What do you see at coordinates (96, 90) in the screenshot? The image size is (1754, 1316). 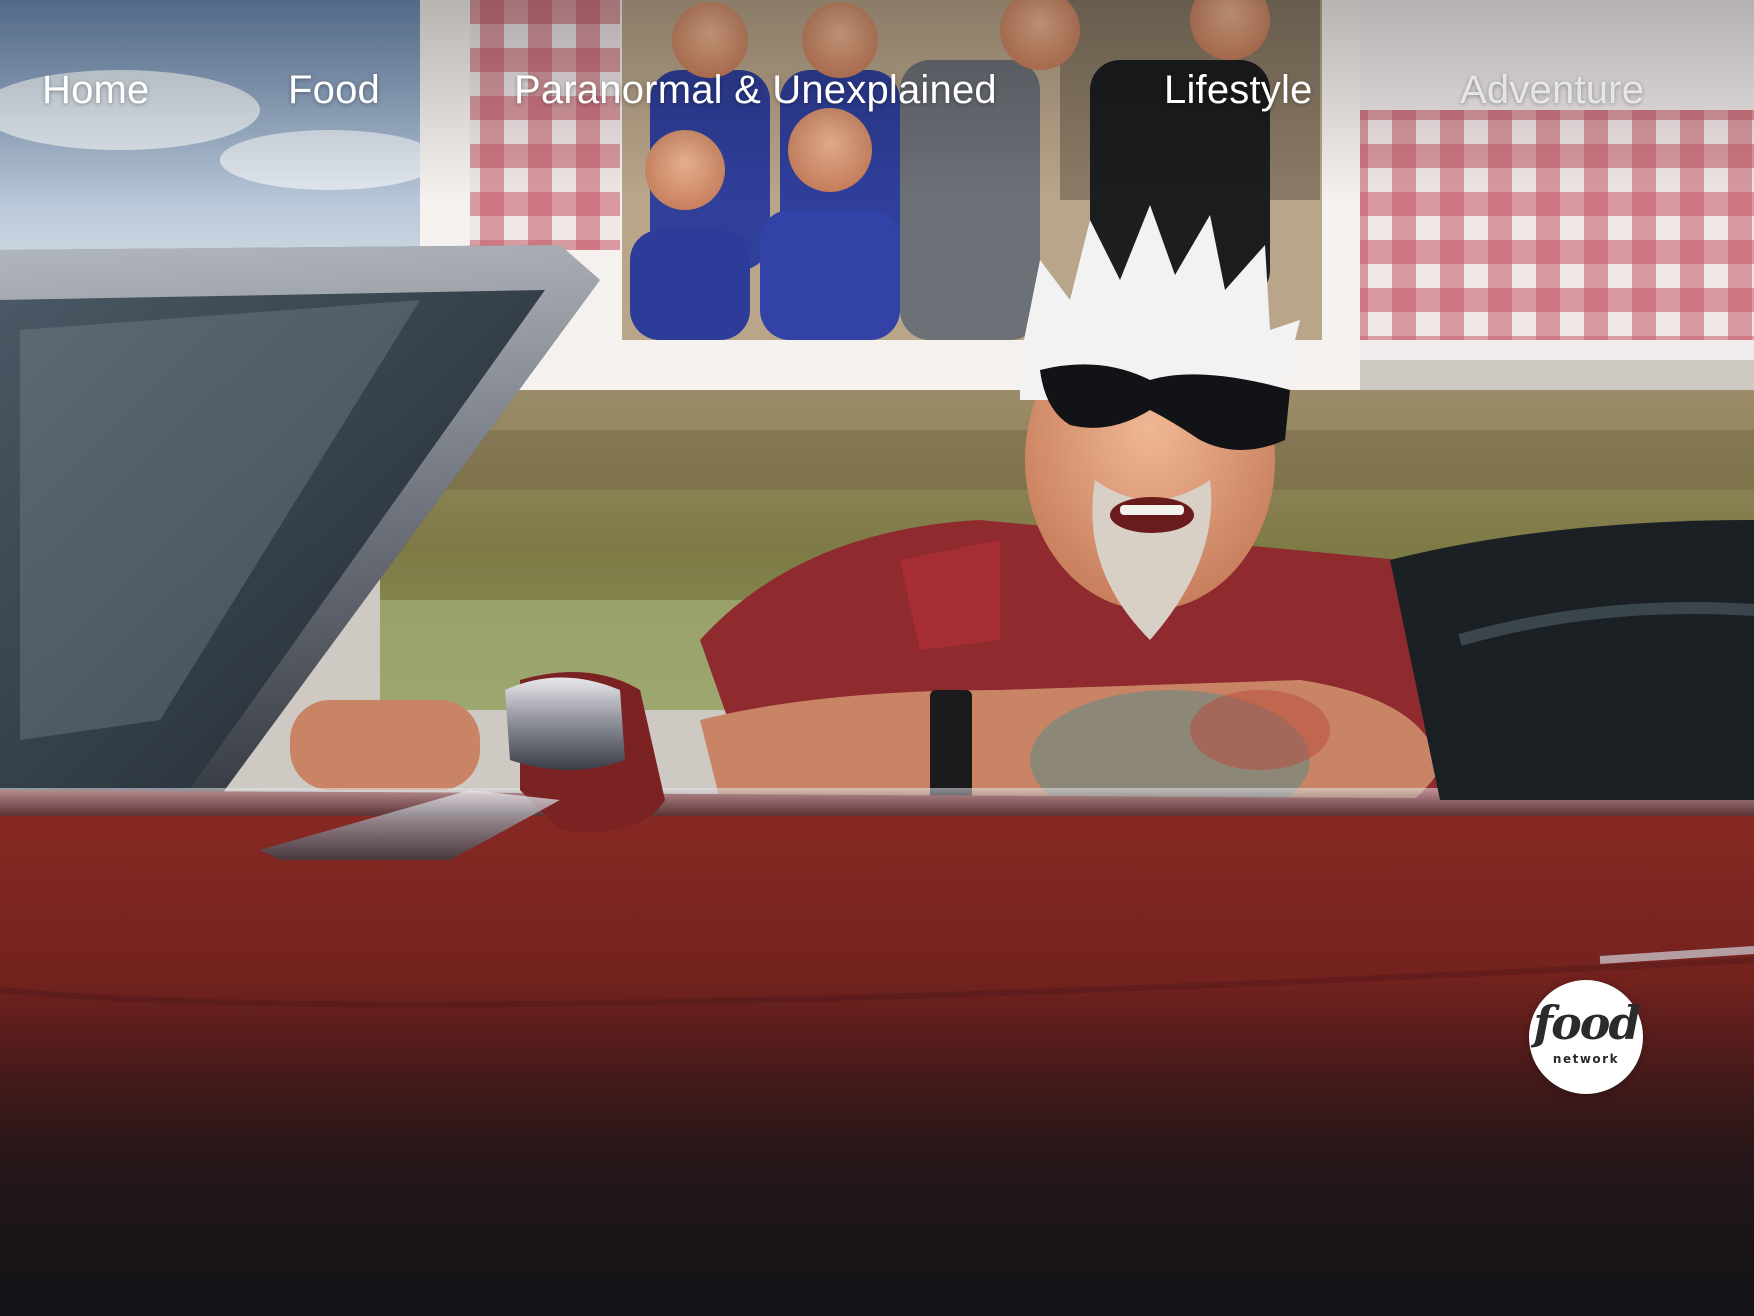 I see `nav-item-home: Home` at bounding box center [96, 90].